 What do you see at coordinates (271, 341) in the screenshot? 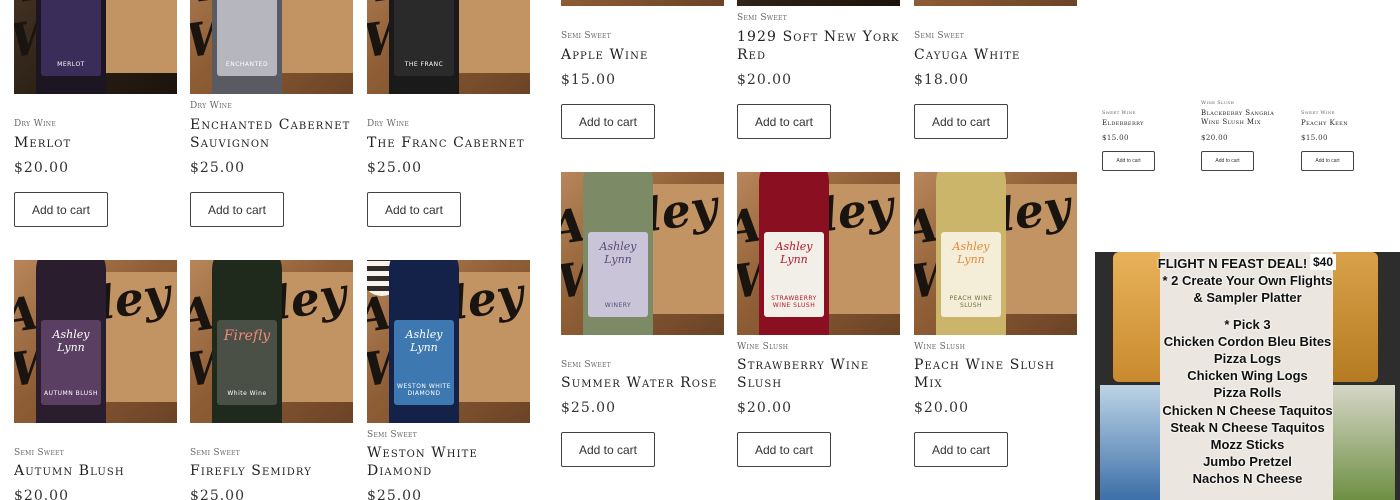
I see `product-image-firefly: Ashley Wi Firefly White Wine` at bounding box center [271, 341].